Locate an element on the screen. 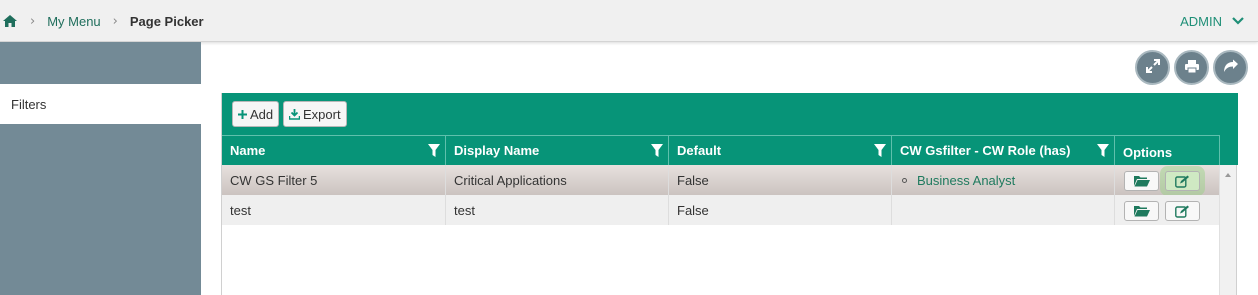 This screenshot has height=295, width=1258. sidebar-item-filters: Filters is located at coordinates (100, 104).